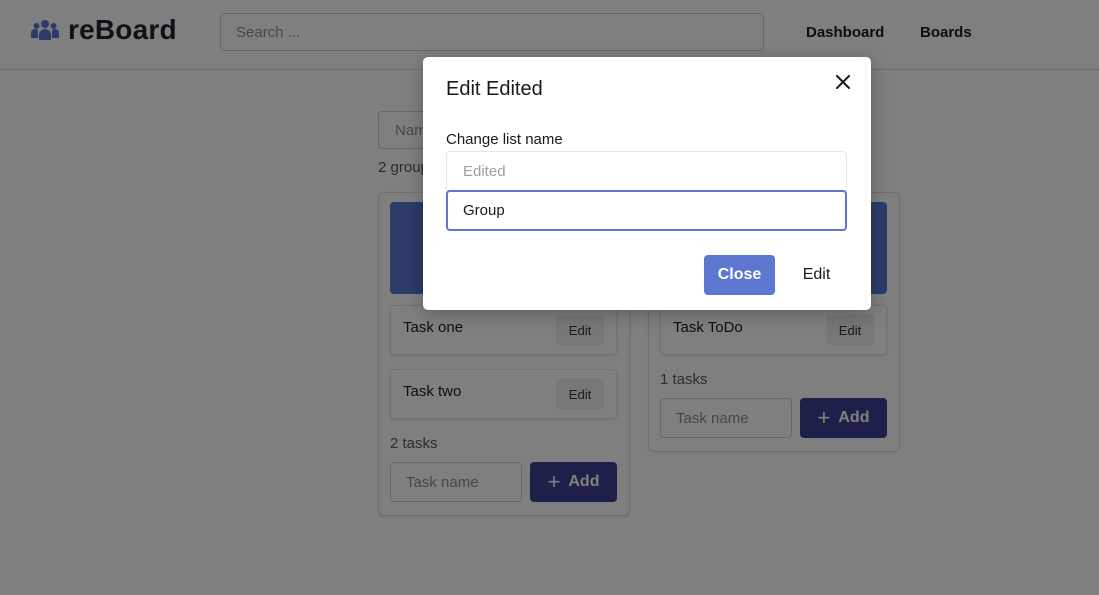 The width and height of the screenshot is (1099, 595). What do you see at coordinates (816, 275) in the screenshot?
I see `edit-submit-button: Edit` at bounding box center [816, 275].